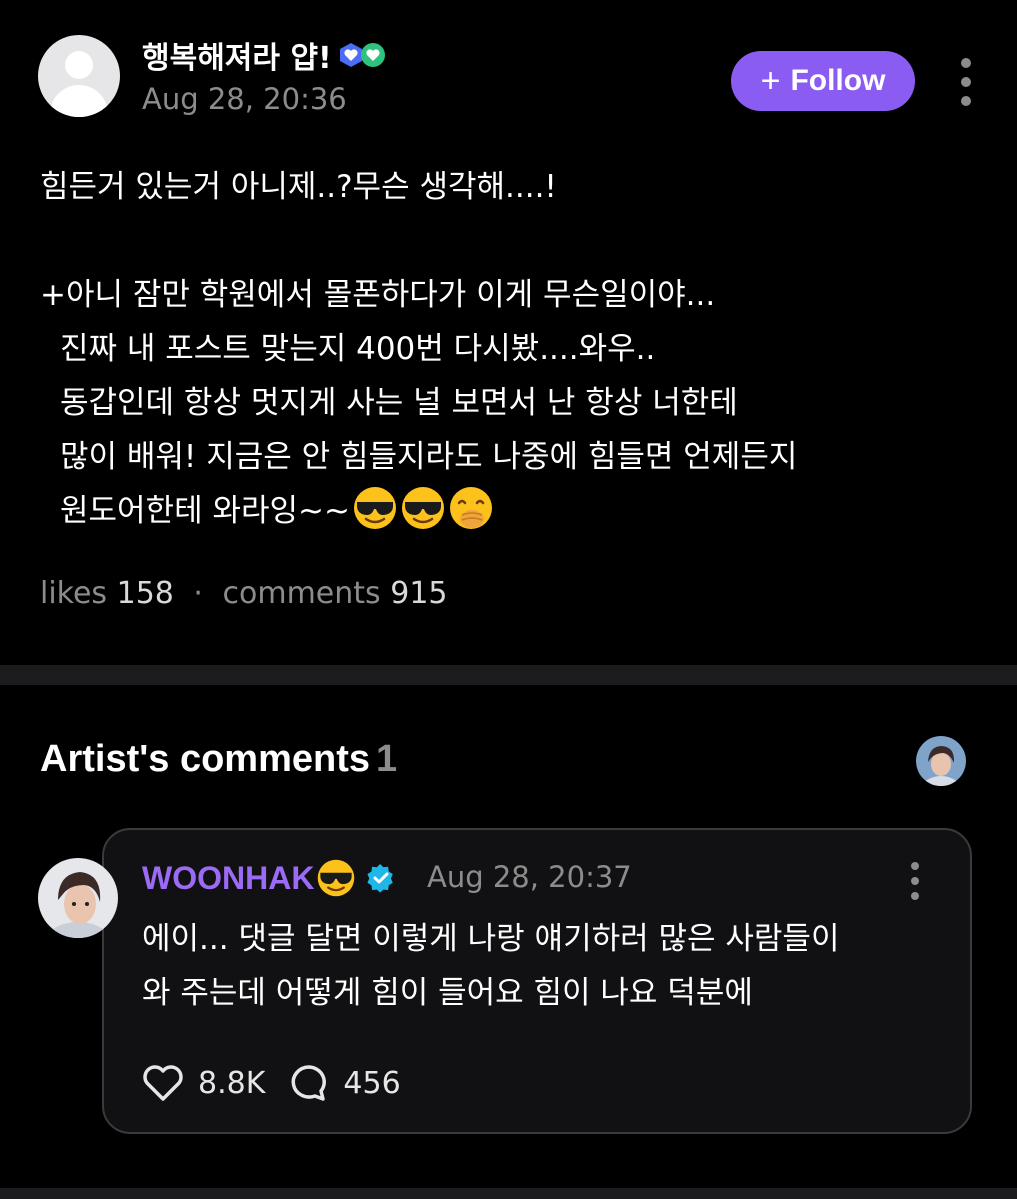  Describe the element at coordinates (145, 593) in the screenshot. I see `likes-count: 158` at that location.